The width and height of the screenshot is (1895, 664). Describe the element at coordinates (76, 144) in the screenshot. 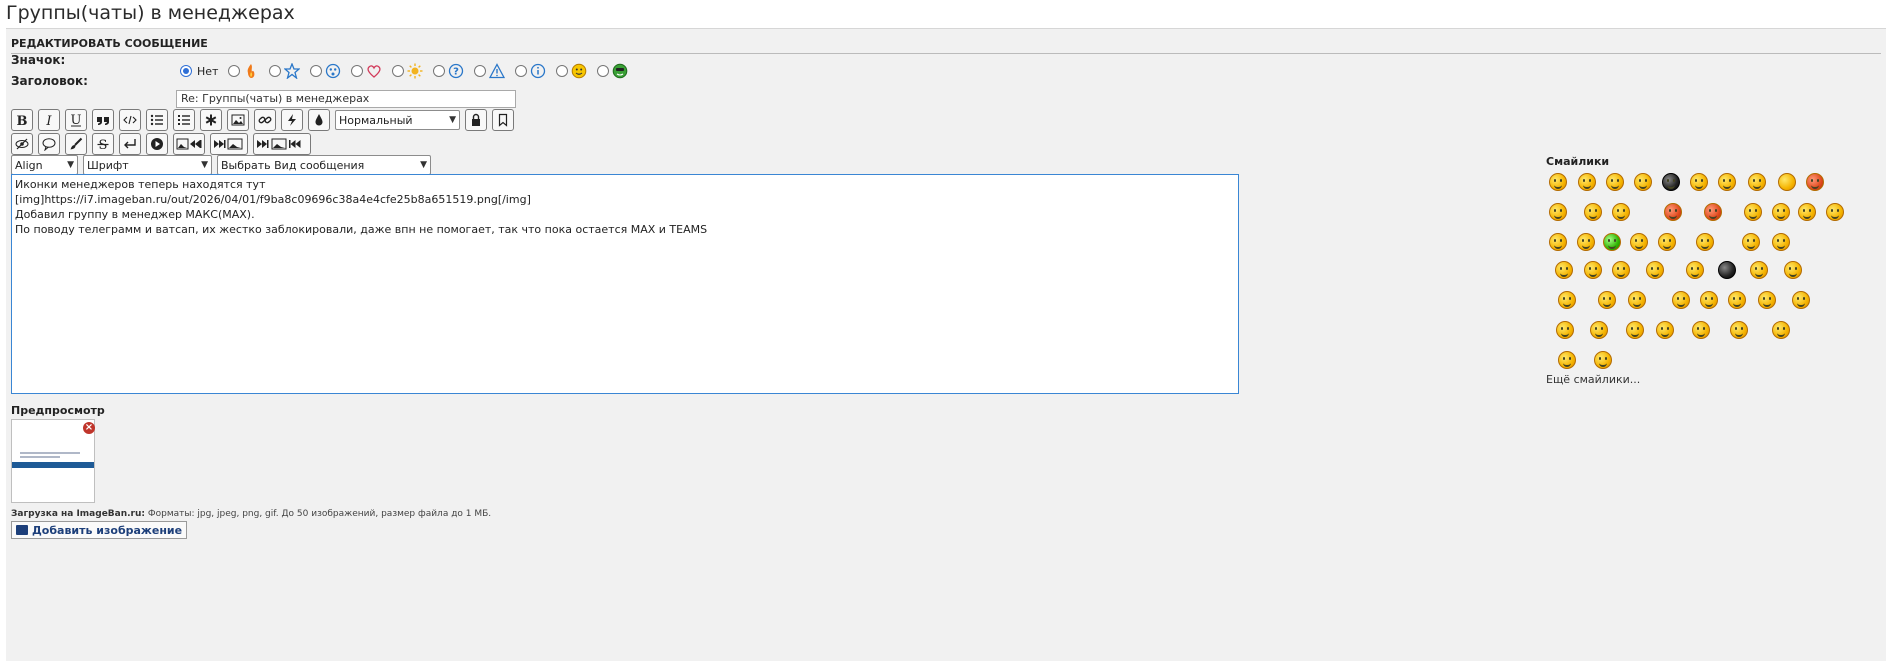

I see `brush-icon` at that location.